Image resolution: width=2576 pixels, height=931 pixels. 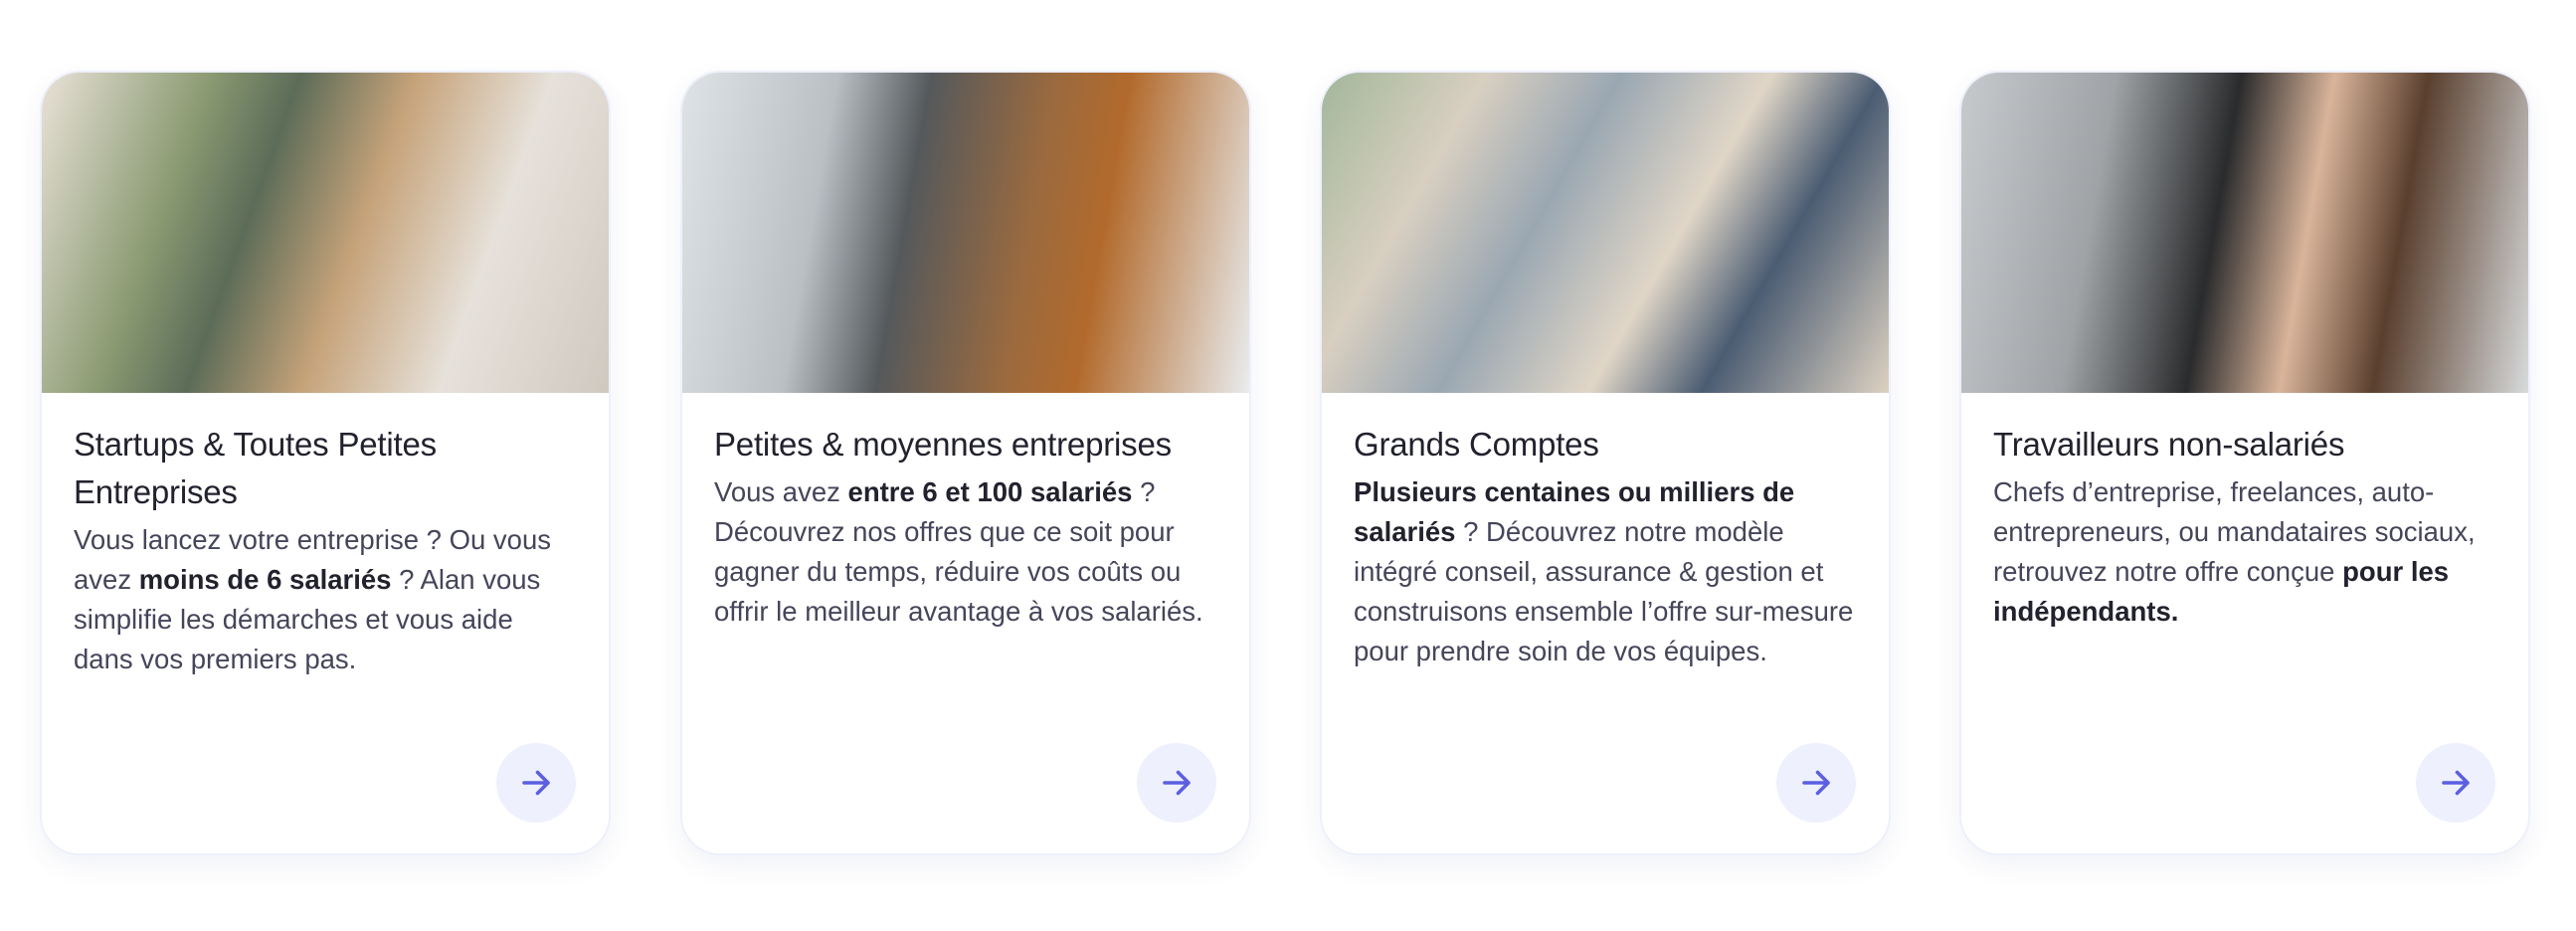 What do you see at coordinates (2169, 444) in the screenshot?
I see `card-title: Travailleurs non-salariés` at bounding box center [2169, 444].